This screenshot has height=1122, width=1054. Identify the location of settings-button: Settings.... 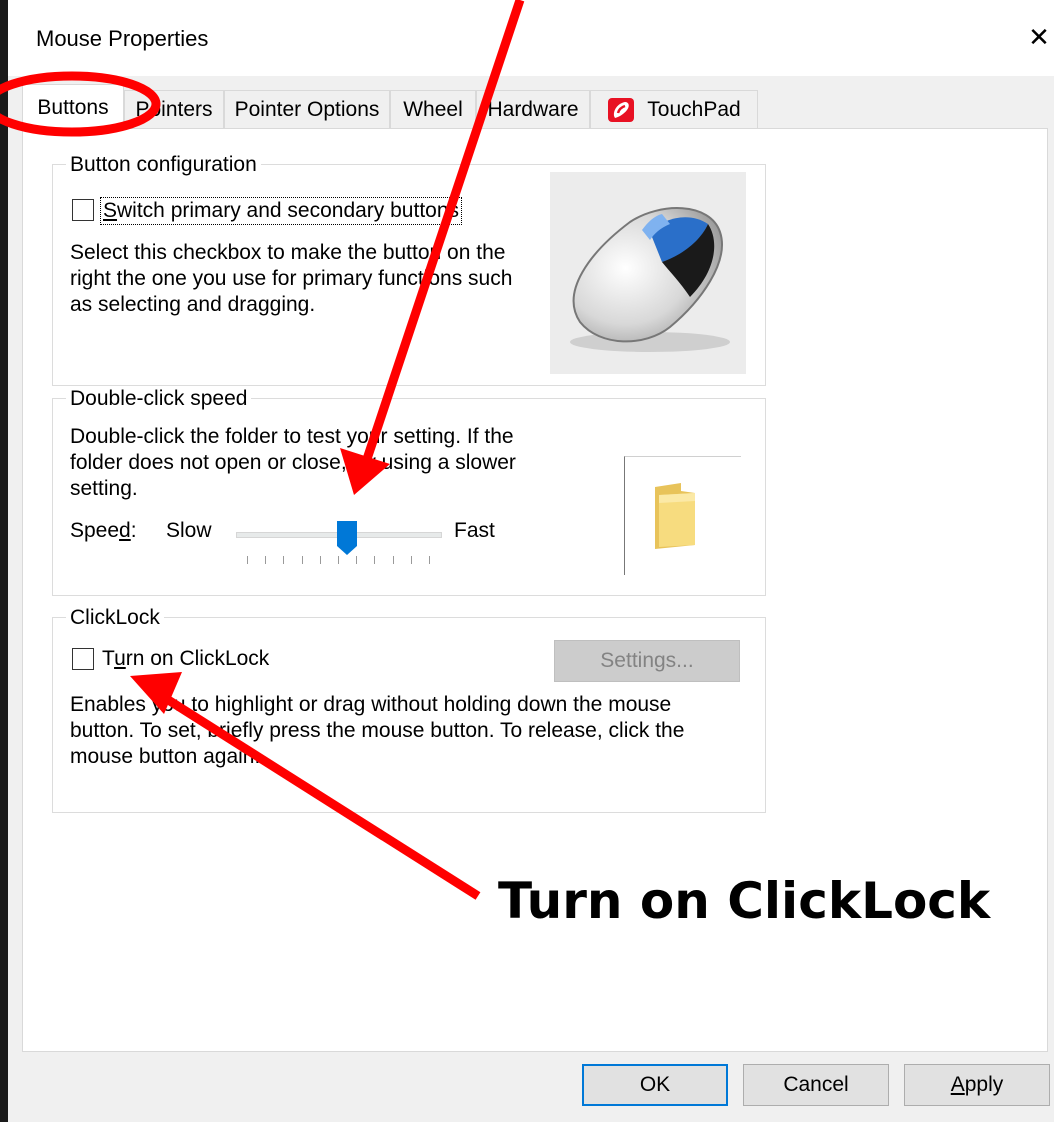
(647, 661).